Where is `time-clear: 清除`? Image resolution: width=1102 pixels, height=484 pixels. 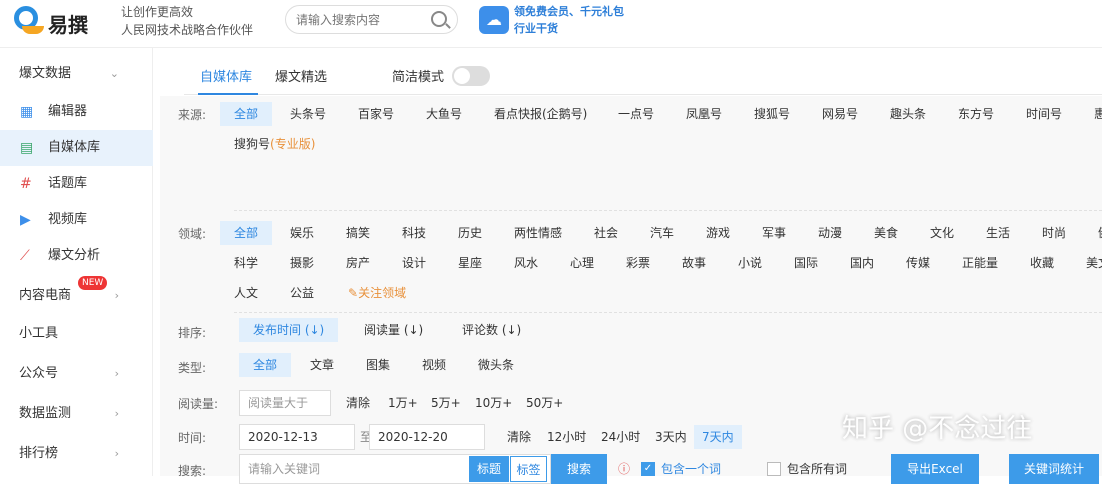
time-clear: 清除 is located at coordinates (519, 437).